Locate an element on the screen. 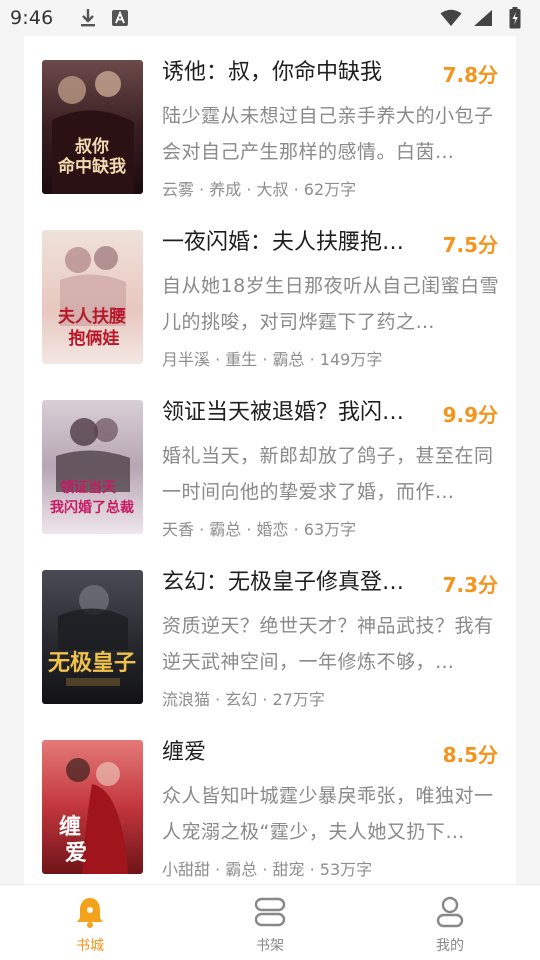 The width and height of the screenshot is (540, 960). book-meta: 云雾 · 养成 · 大叔 · 62万字 is located at coordinates (259, 189).